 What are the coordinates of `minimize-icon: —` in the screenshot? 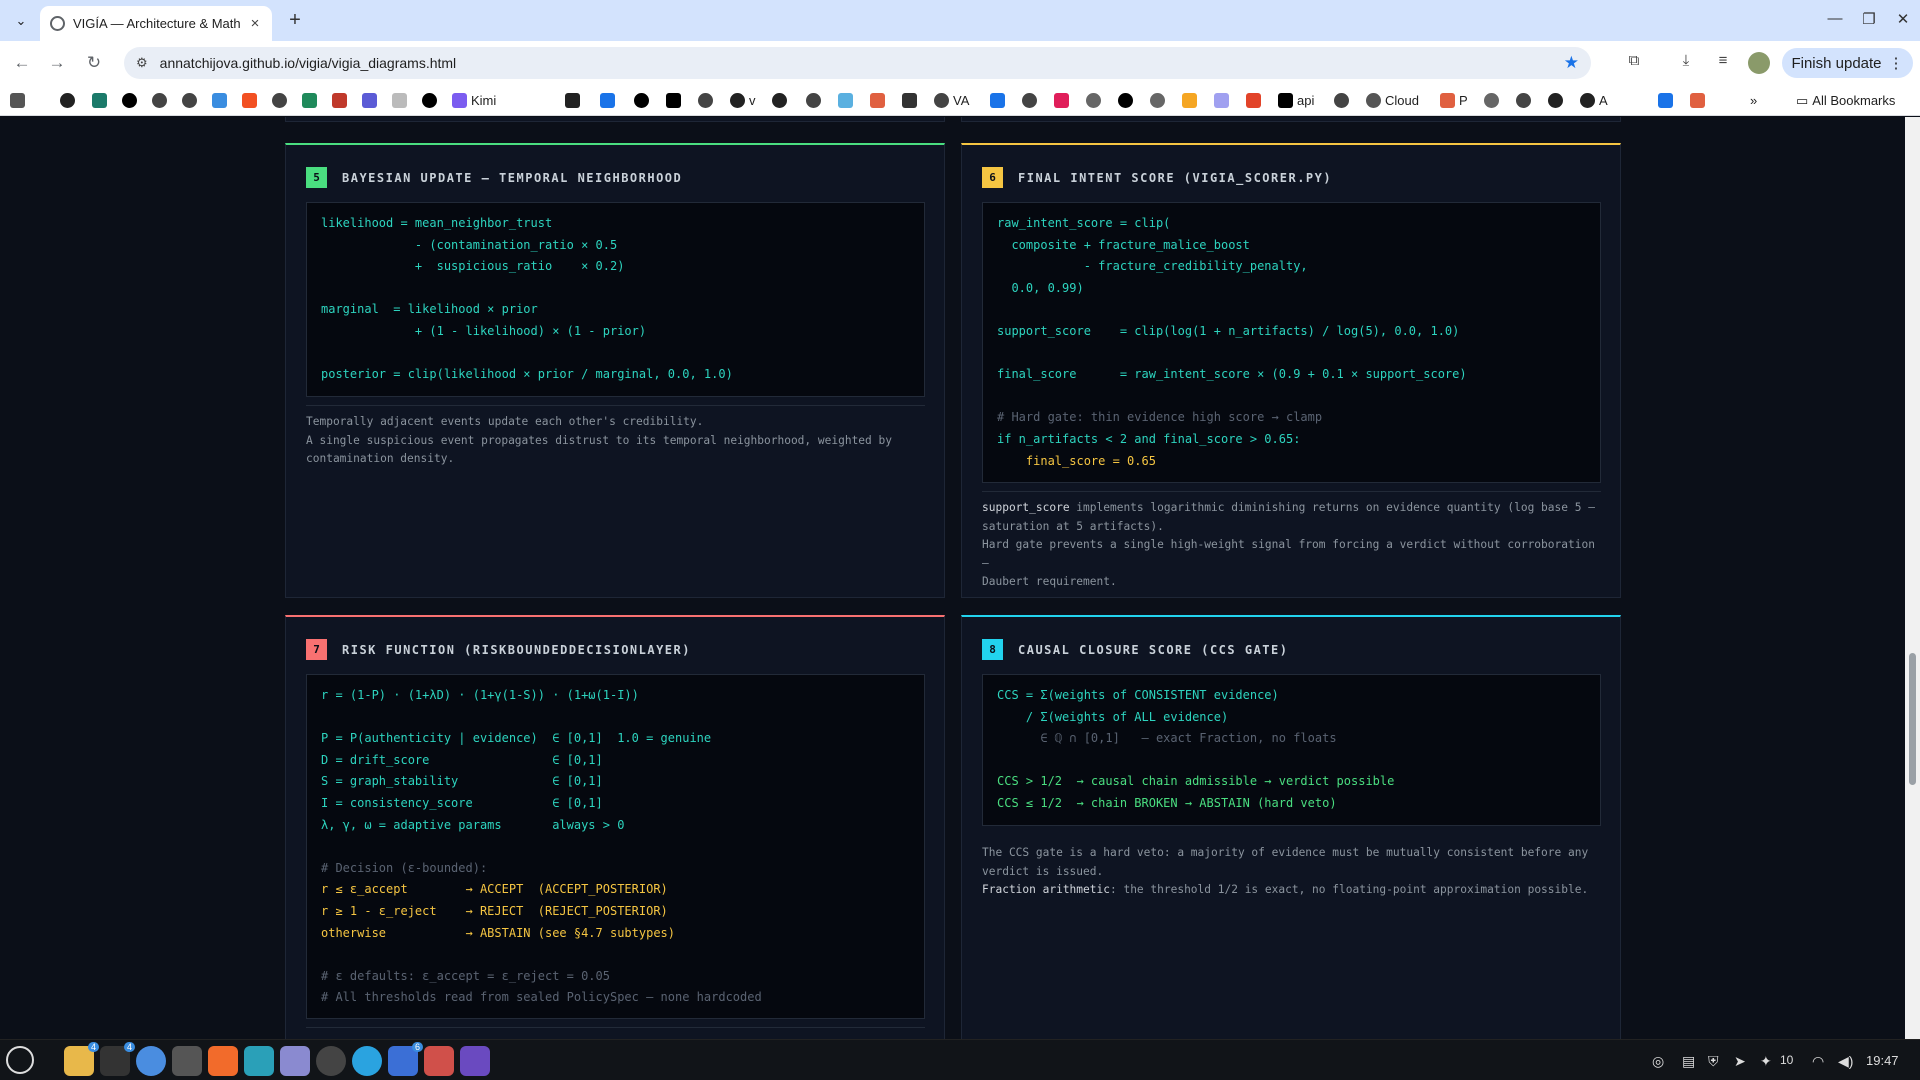 It's located at (1835, 18).